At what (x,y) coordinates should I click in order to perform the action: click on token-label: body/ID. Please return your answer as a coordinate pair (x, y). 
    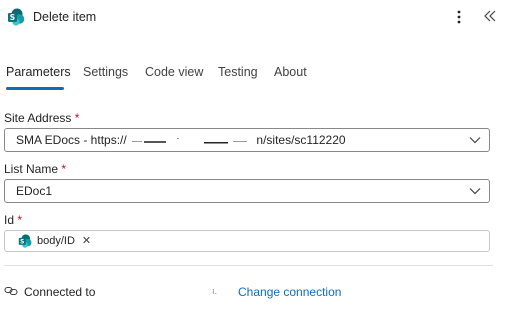
    Looking at the image, I should click on (56, 241).